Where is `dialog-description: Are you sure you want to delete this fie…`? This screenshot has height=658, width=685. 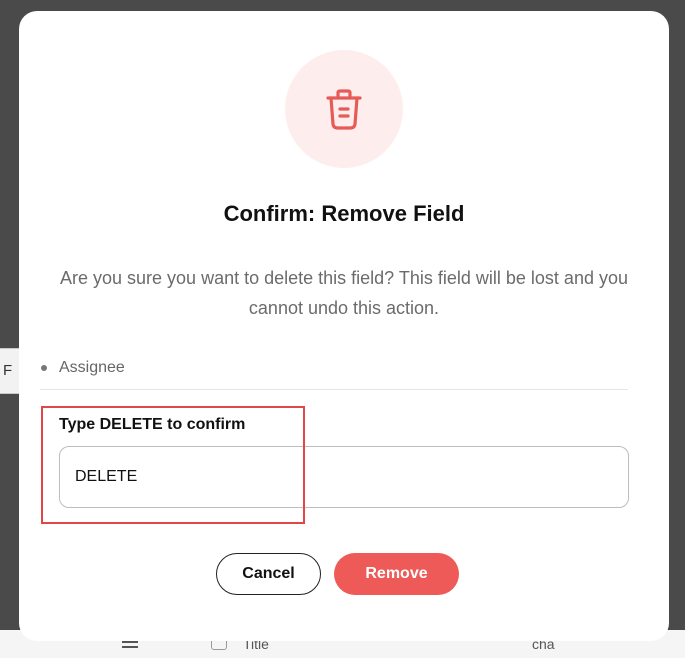
dialog-description: Are you sure you want to delete this fie… is located at coordinates (344, 293).